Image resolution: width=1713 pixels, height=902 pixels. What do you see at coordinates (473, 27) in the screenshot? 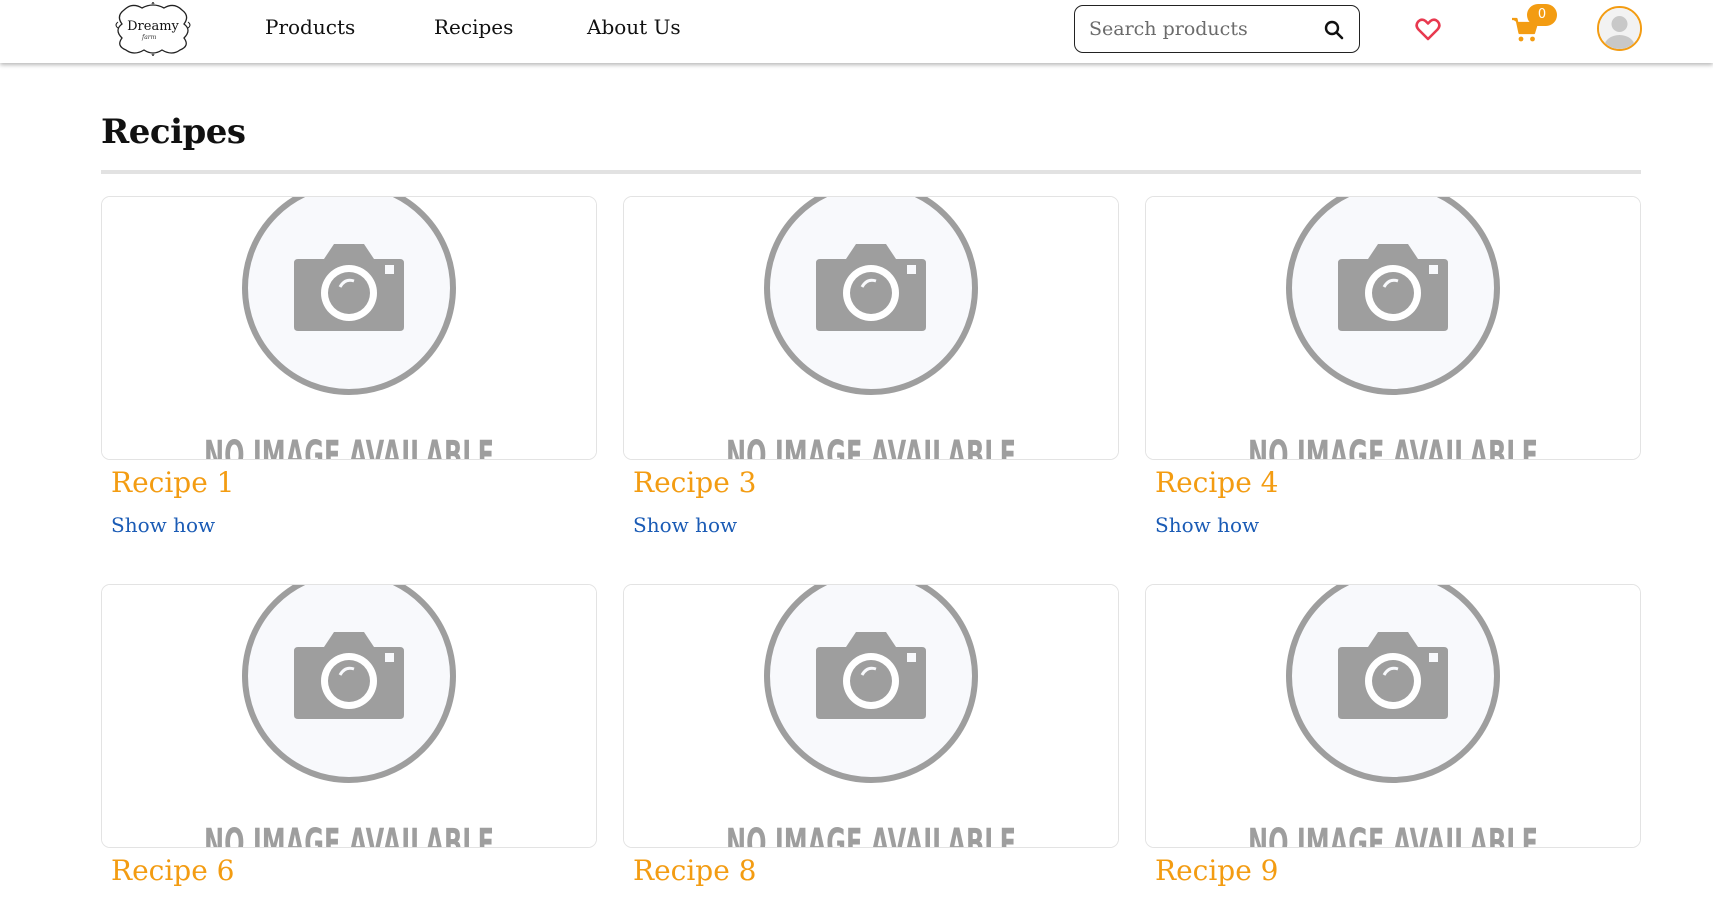
I see `nav-recipes: Recipes` at bounding box center [473, 27].